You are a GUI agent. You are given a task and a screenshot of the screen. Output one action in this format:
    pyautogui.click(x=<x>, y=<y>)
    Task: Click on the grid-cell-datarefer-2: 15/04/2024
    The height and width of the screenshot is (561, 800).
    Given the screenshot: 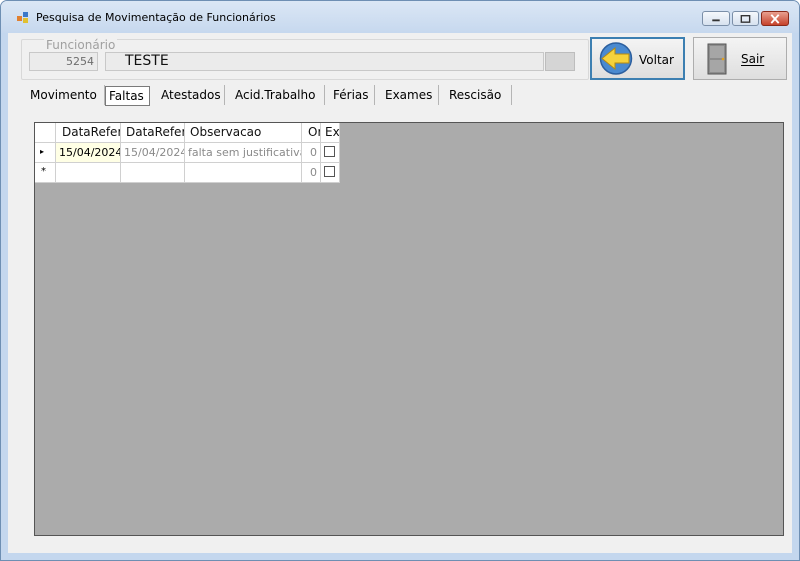 What is the action you would take?
    pyautogui.click(x=153, y=153)
    